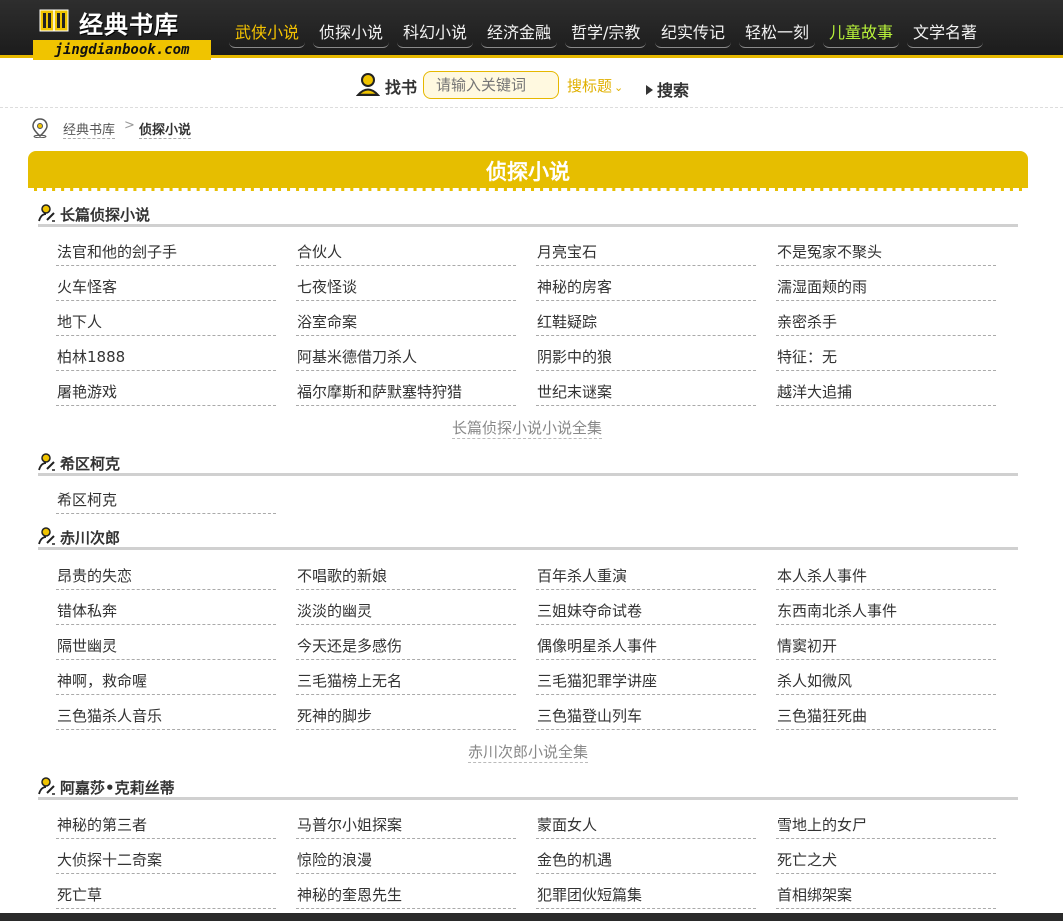 The image size is (1063, 921). What do you see at coordinates (406, 860) in the screenshot?
I see `book-link: 惊险的浪漫` at bounding box center [406, 860].